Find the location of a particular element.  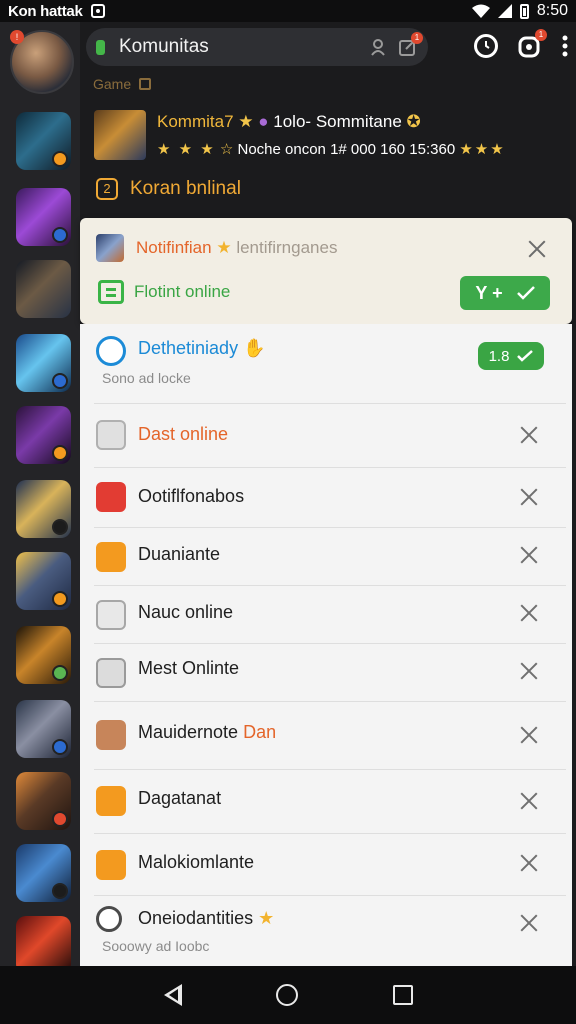

home-icon is located at coordinates (287, 995).